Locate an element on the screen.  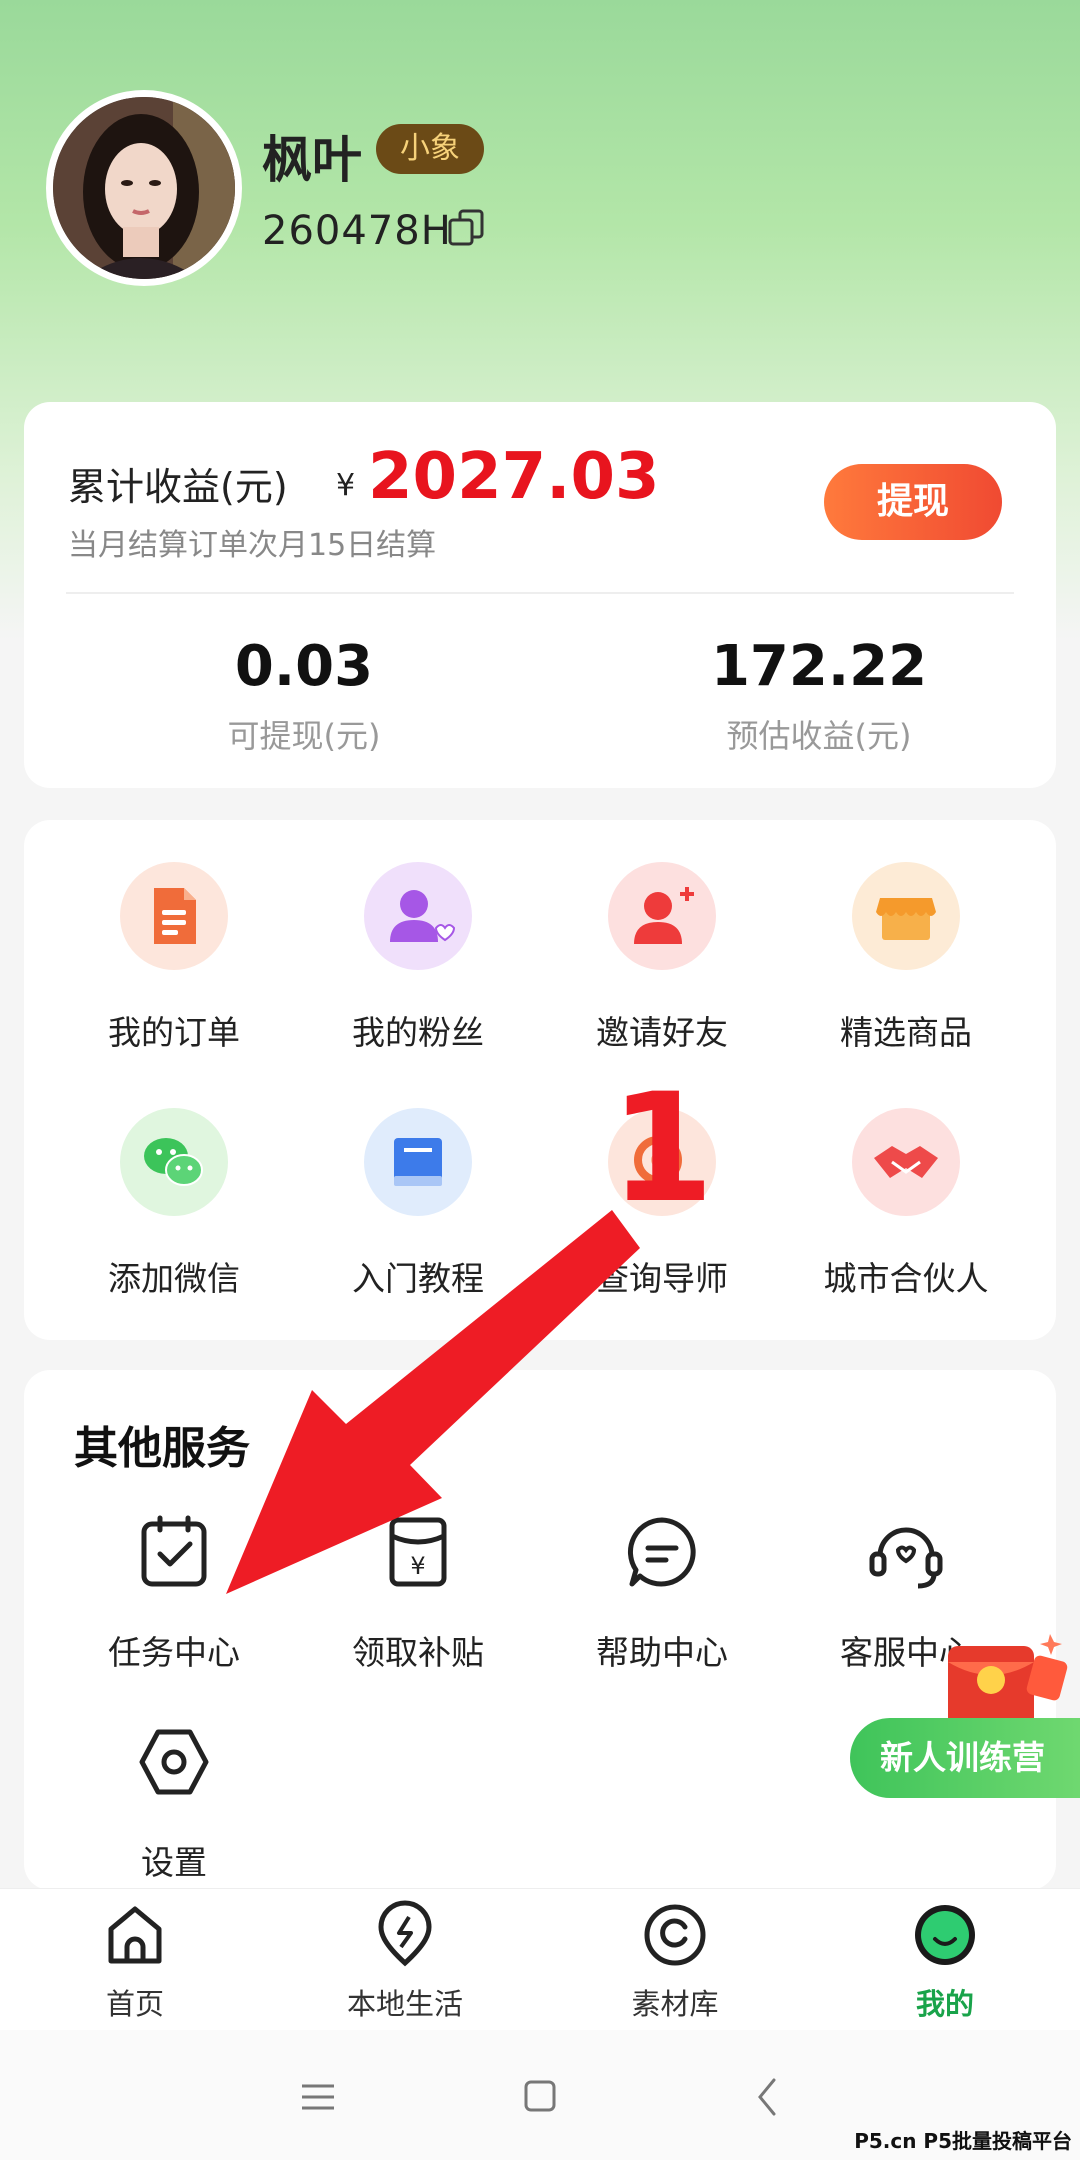
grid-item-tutorial: 入门教程 is located at coordinates (418, 1204).